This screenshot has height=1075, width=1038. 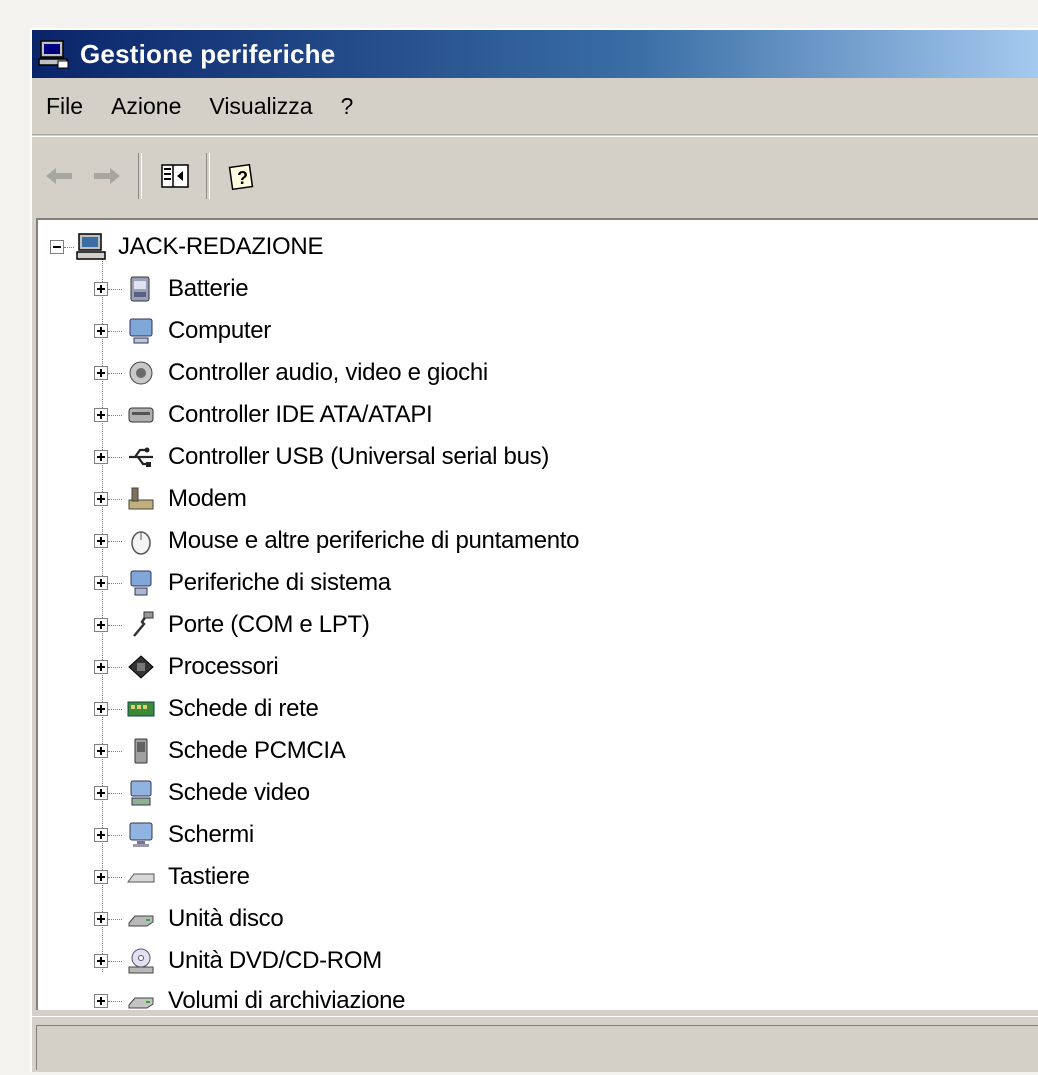 What do you see at coordinates (208, 53) in the screenshot?
I see `window-title: Gestione periferiche` at bounding box center [208, 53].